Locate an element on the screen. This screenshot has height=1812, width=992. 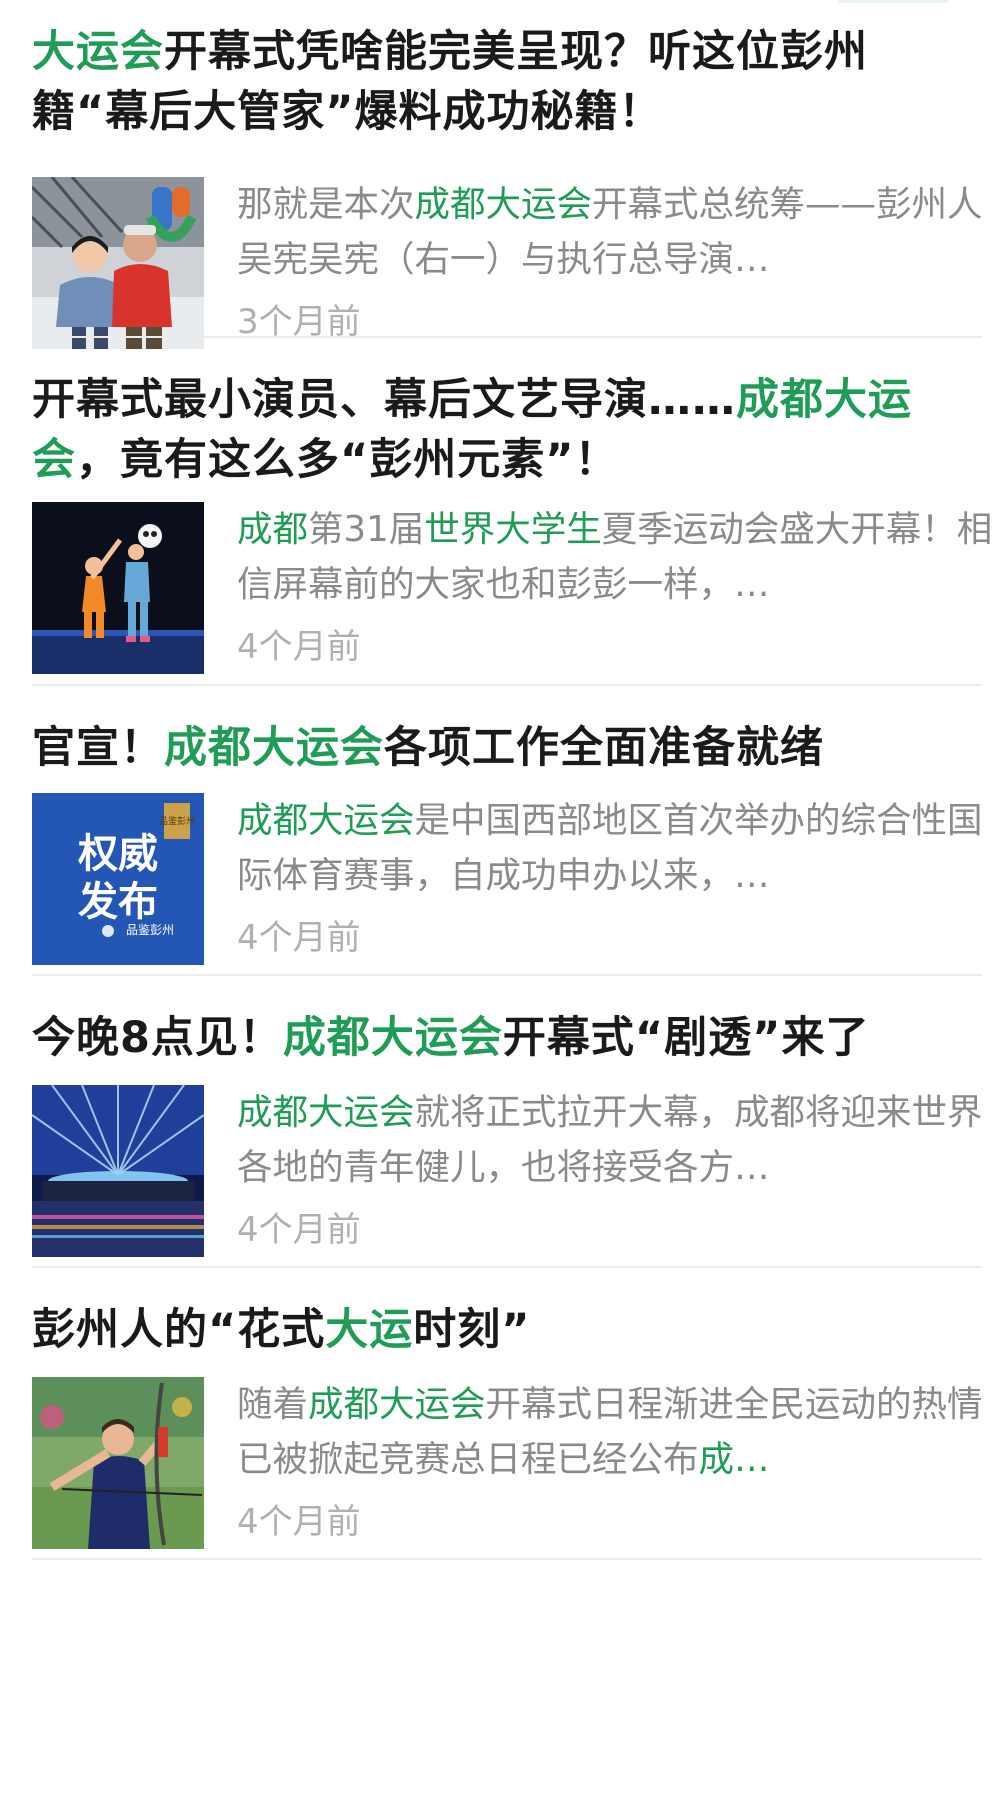
title-text: 彭州人的“花式 is located at coordinates (179, 1330).